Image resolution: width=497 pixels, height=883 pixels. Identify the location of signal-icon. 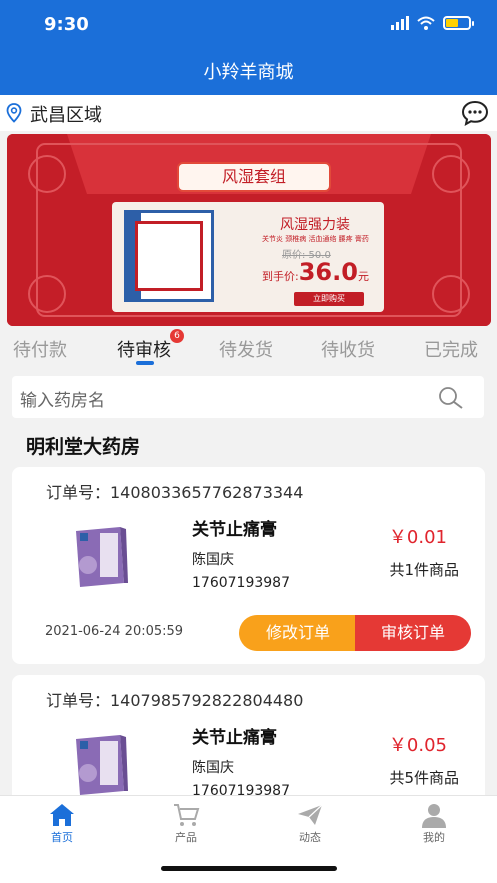
(400, 23).